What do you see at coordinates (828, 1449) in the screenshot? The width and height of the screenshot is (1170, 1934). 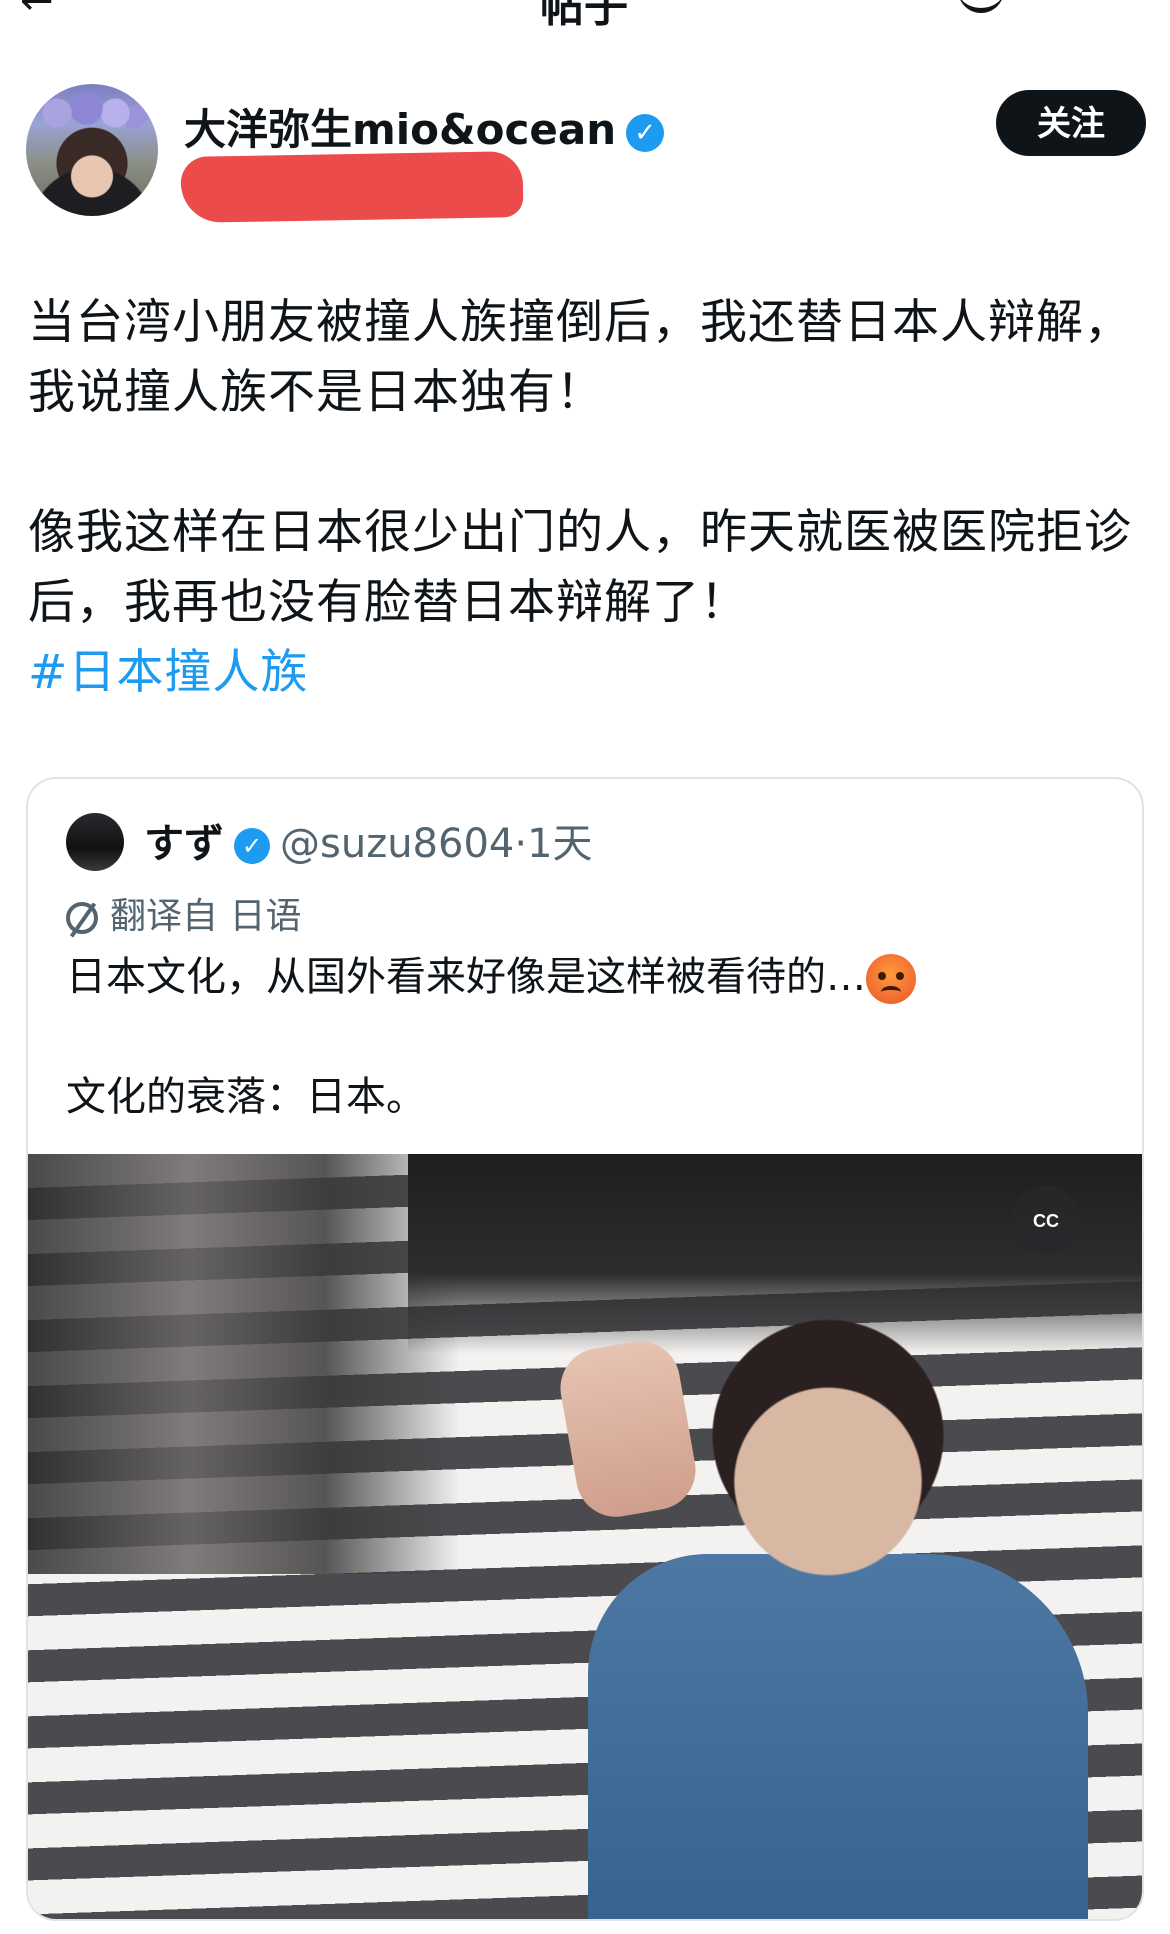 I see `video-frame-child-head` at bounding box center [828, 1449].